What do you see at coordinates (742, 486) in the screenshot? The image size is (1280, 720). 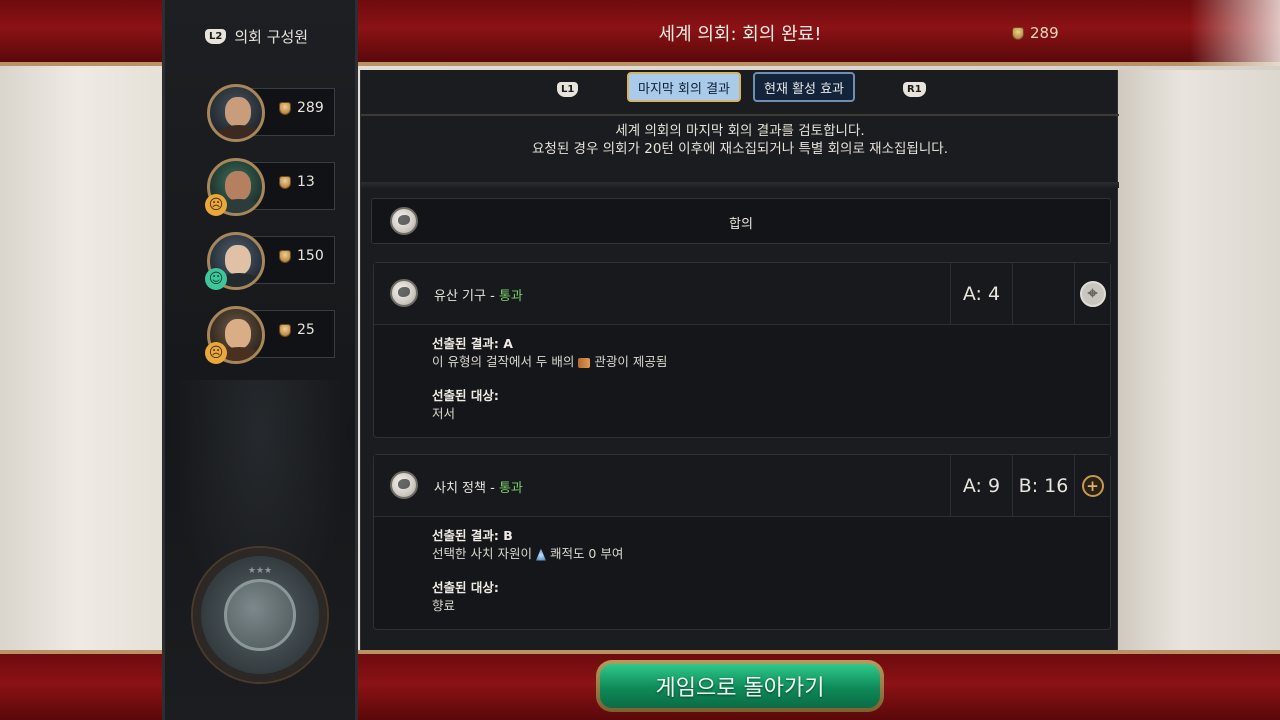 I see `resolution-header: 사치 정책 - 통과 A: 9 B: 16 +` at bounding box center [742, 486].